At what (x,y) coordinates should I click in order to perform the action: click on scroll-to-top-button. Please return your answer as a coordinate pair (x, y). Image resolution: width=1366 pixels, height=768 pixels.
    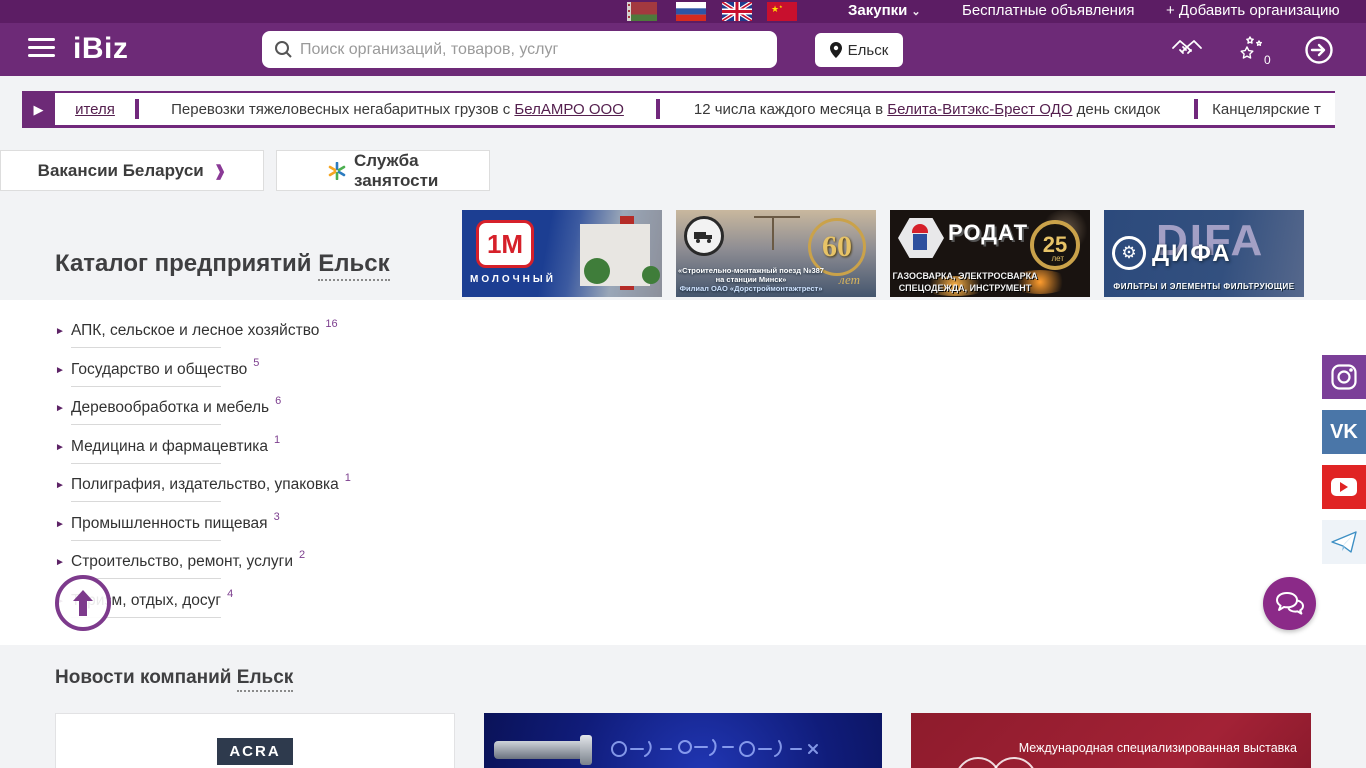
    Looking at the image, I should click on (83, 603).